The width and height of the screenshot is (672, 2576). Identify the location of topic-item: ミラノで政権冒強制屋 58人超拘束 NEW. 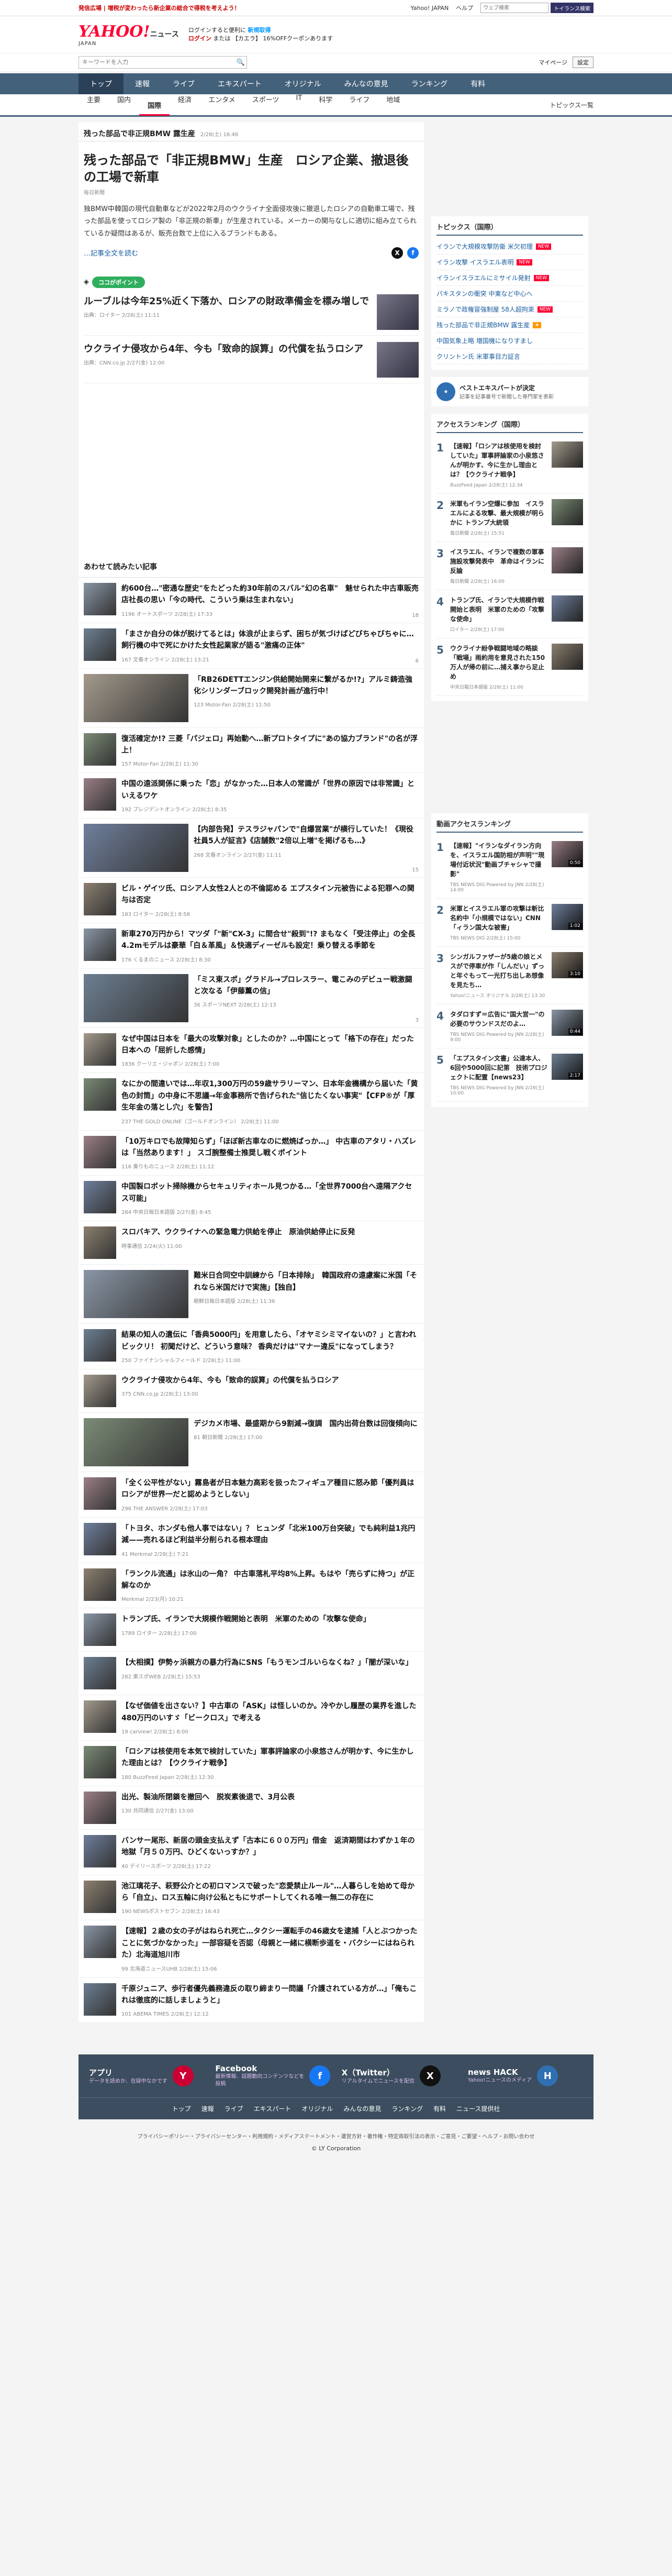
(509, 309).